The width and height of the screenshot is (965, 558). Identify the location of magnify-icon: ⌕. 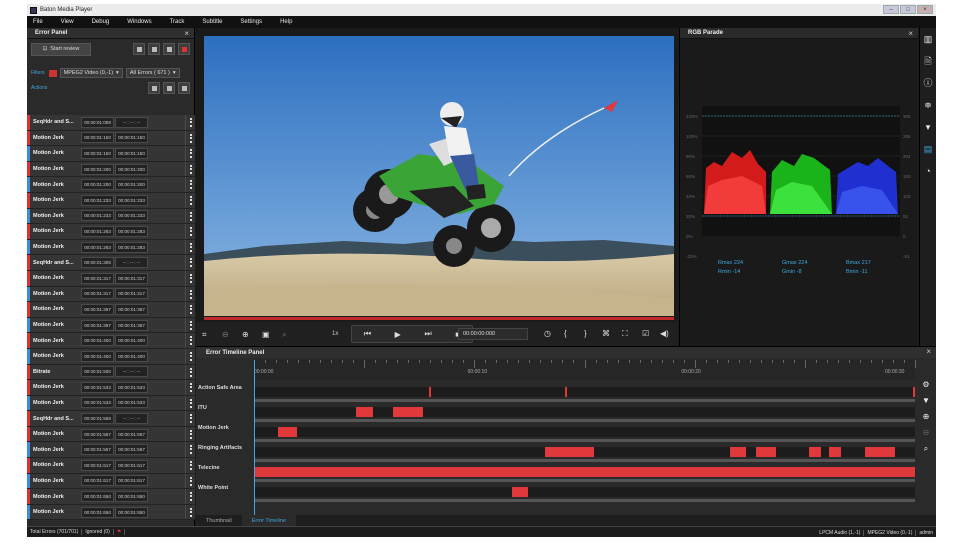
(284, 335).